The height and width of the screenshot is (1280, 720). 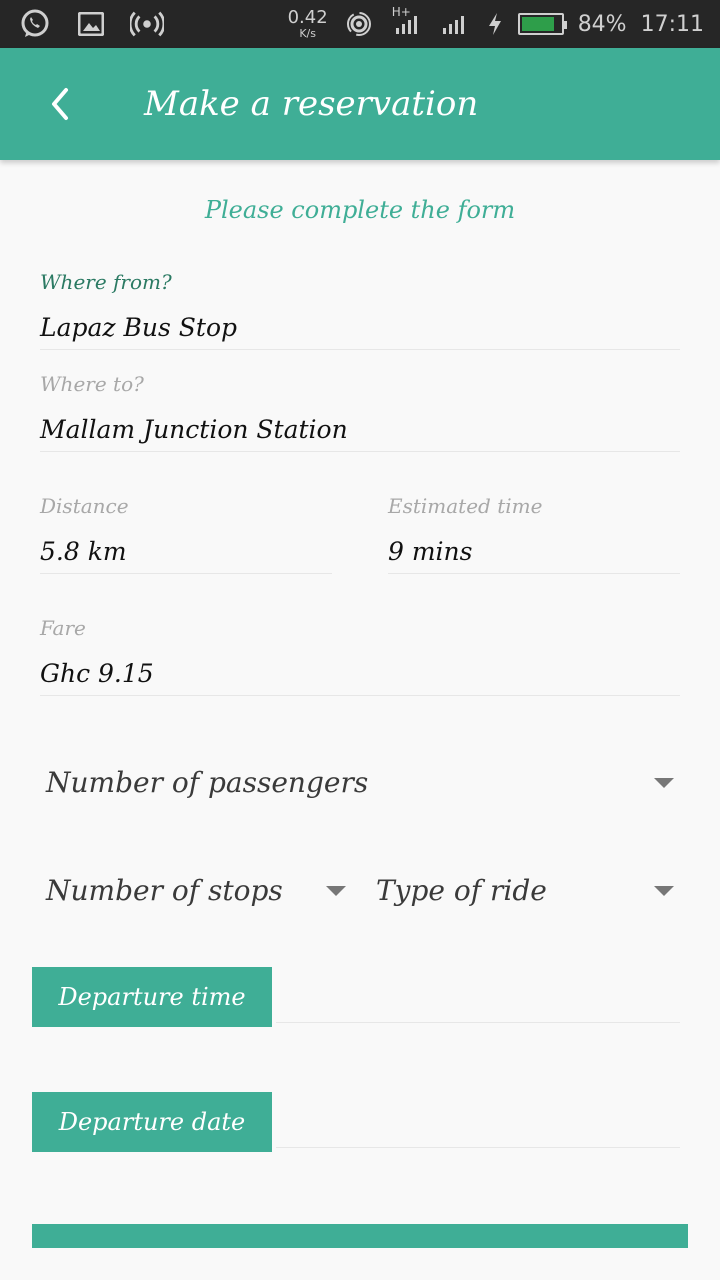 I want to click on fare-field: Fare Ghc 9.15, so click(x=360, y=656).